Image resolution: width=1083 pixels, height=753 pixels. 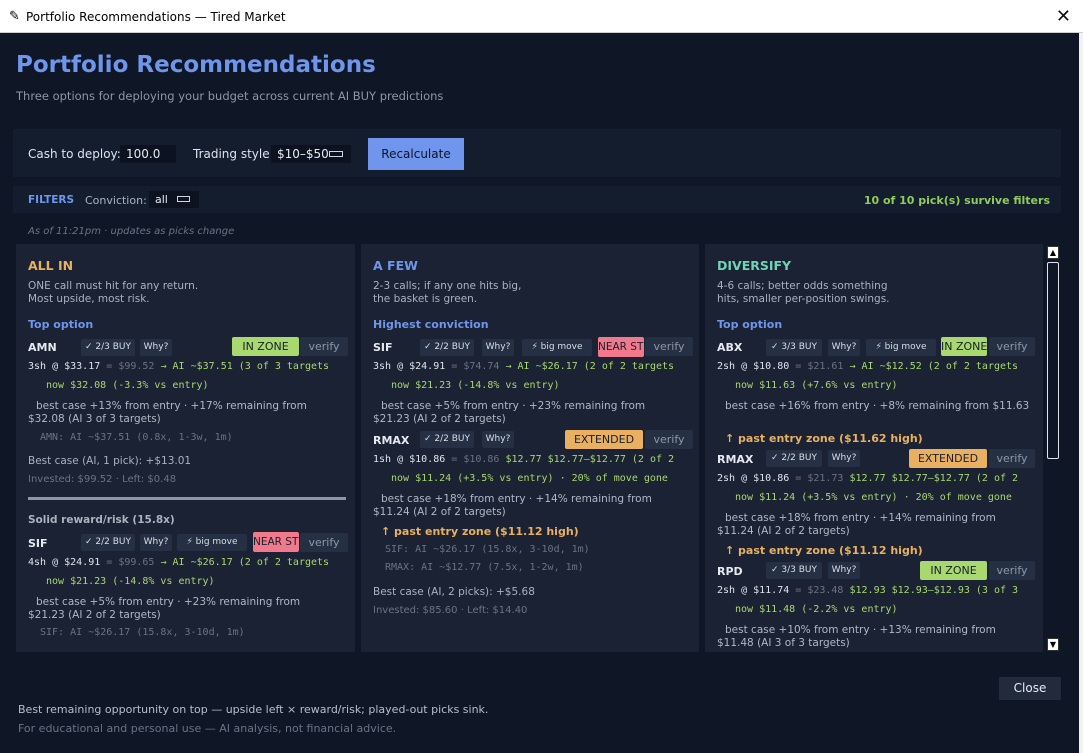 What do you see at coordinates (136, 437) in the screenshot?
I see `ai-detail: AMN: AI ~$37.51 (0.8x, 1-3w, 1m)` at bounding box center [136, 437].